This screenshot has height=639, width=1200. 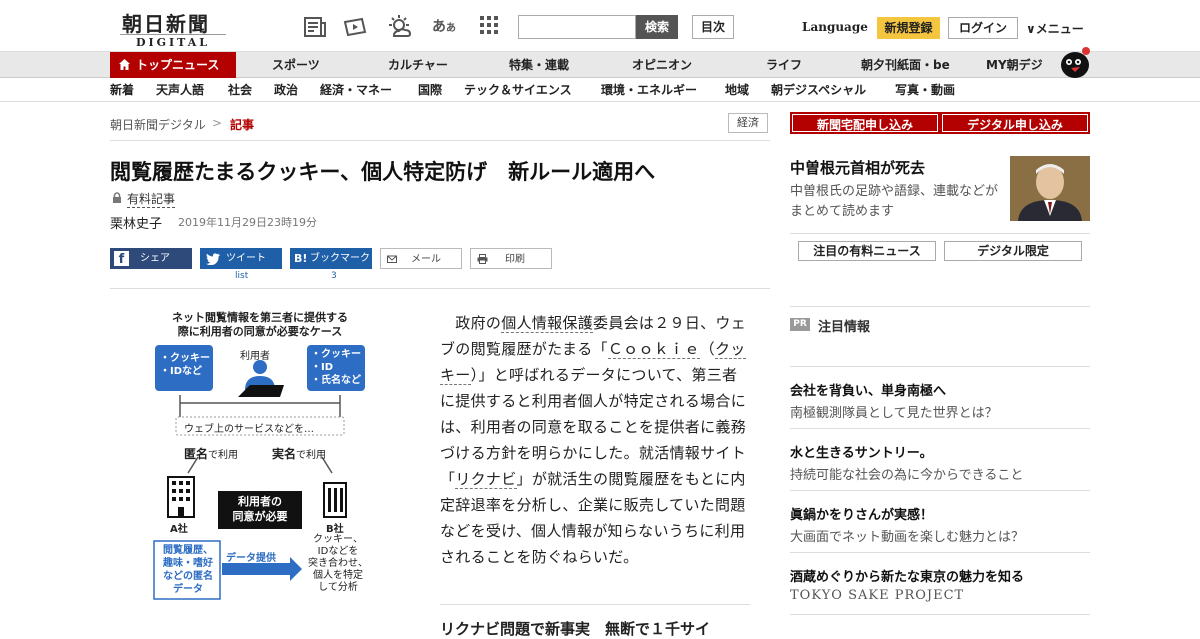 What do you see at coordinates (430, 90) in the screenshot?
I see `nav2-international: 国際` at bounding box center [430, 90].